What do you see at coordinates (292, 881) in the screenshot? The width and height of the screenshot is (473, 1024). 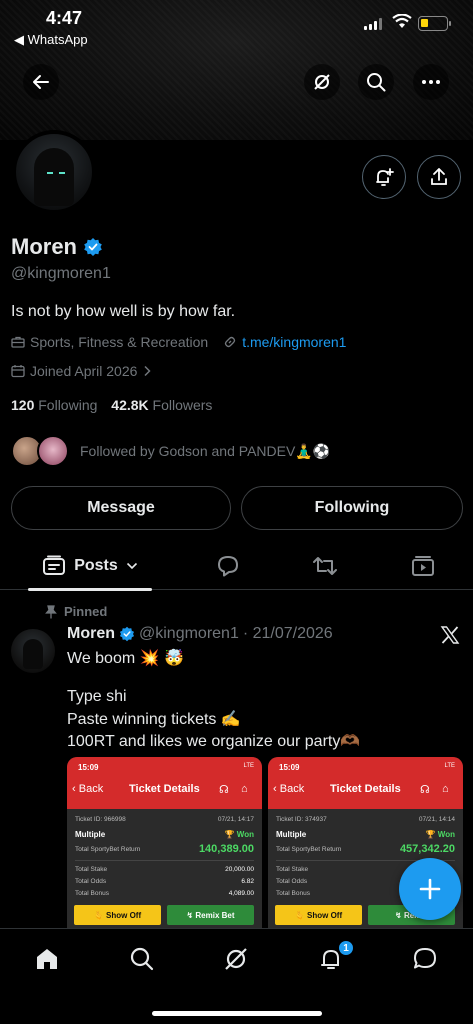 I see `ticket-odds-label: Total Odds` at bounding box center [292, 881].